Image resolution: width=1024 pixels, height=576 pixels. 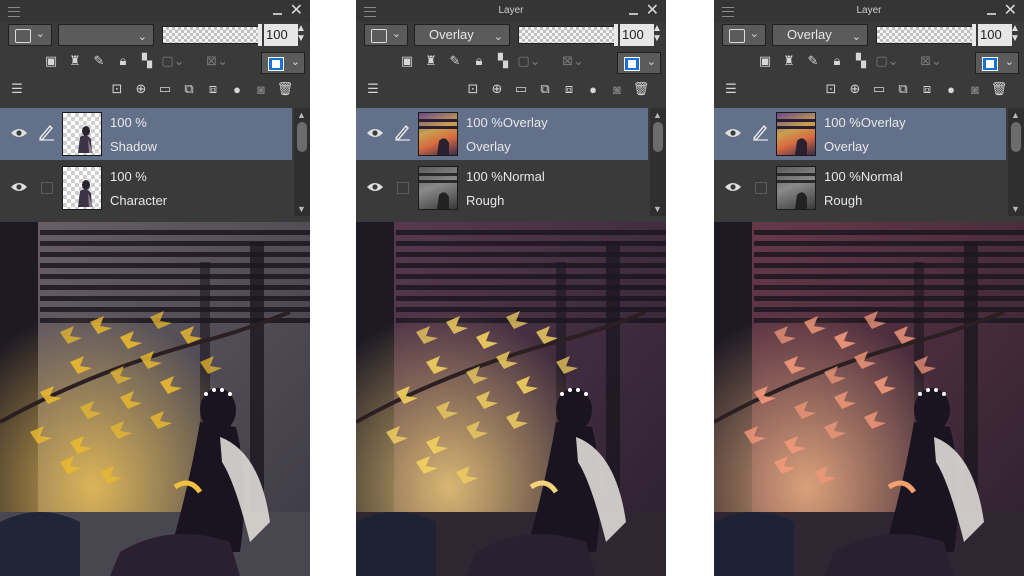 What do you see at coordinates (146, 134) in the screenshot?
I see `layer-row: 100 % Shadow` at bounding box center [146, 134].